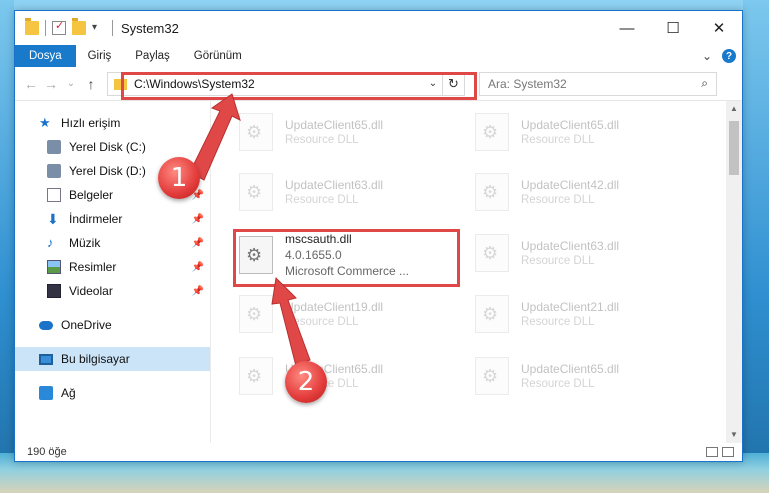 Image resolution: width=769 pixels, height=493 pixels. What do you see at coordinates (734, 435) in the screenshot?
I see `scroll-down-icon: ▼` at bounding box center [734, 435].